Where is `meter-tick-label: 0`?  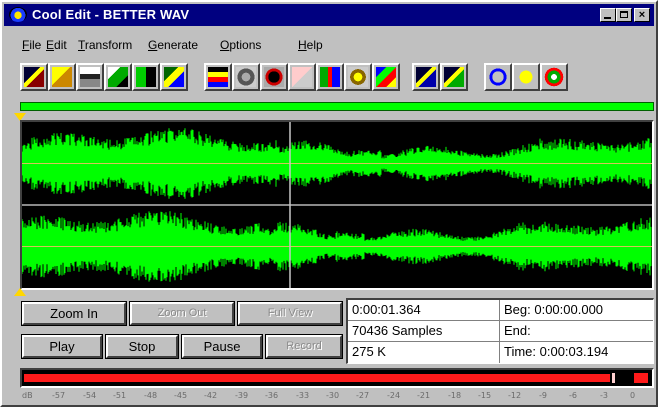
meter-tick-label: 0 is located at coordinates (633, 395).